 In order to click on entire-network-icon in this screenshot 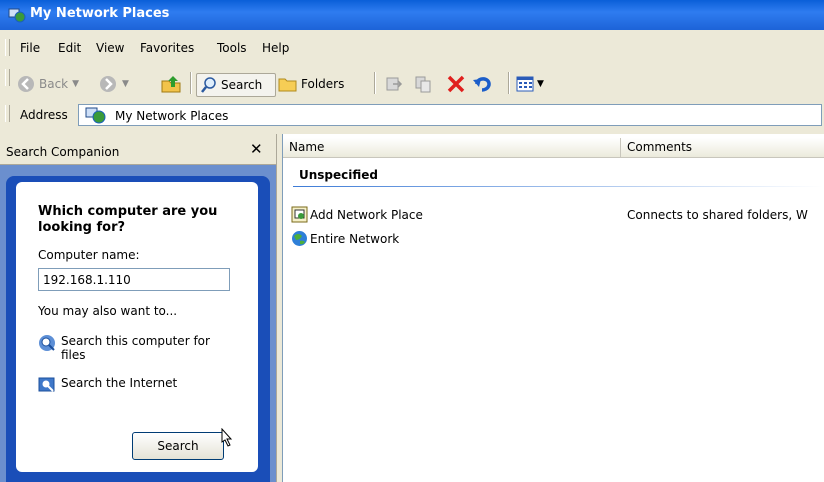, I will do `click(299, 238)`.